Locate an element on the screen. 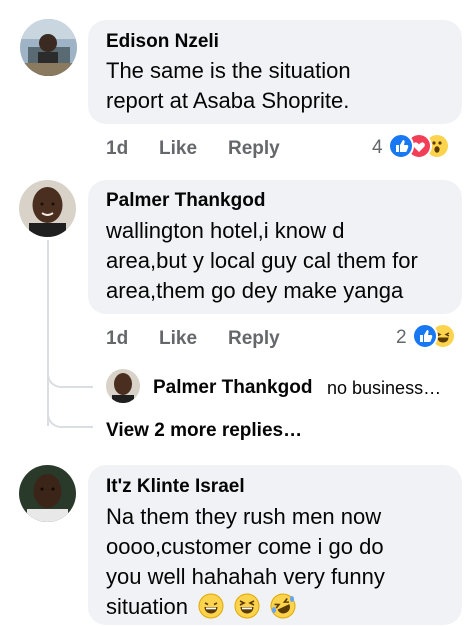 The width and height of the screenshot is (476, 627). reply-author: Palmer Thankgod is located at coordinates (232, 388).